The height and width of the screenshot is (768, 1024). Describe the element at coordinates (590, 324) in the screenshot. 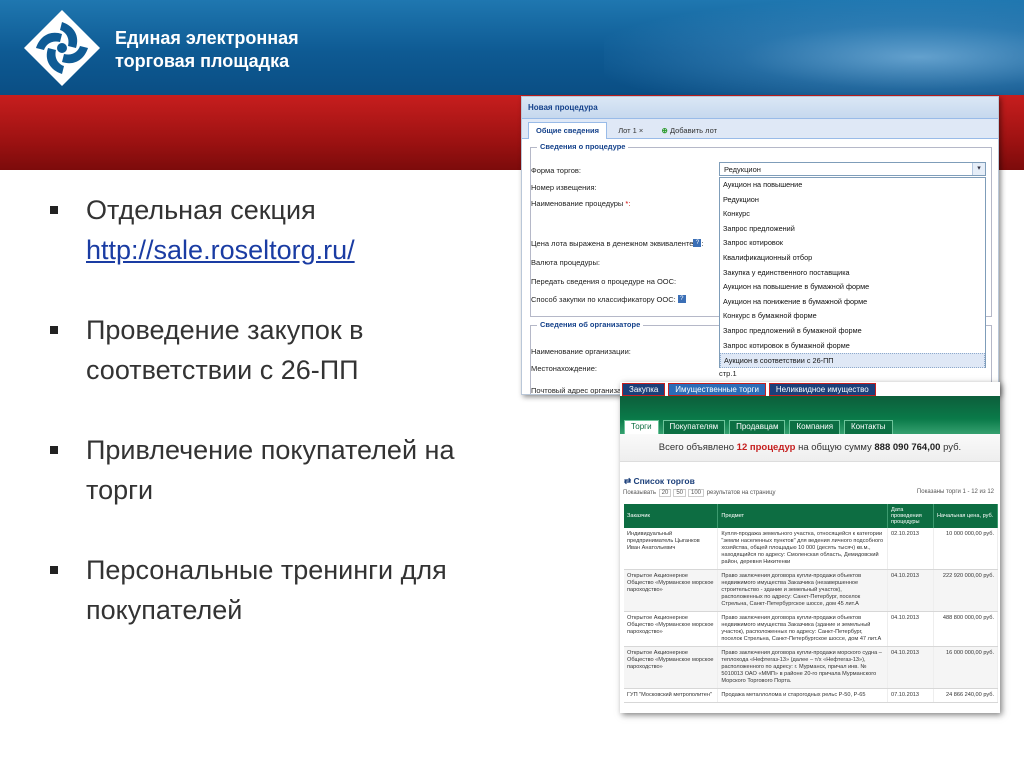

I see `fieldset-legend: Сведения об организаторе` at that location.